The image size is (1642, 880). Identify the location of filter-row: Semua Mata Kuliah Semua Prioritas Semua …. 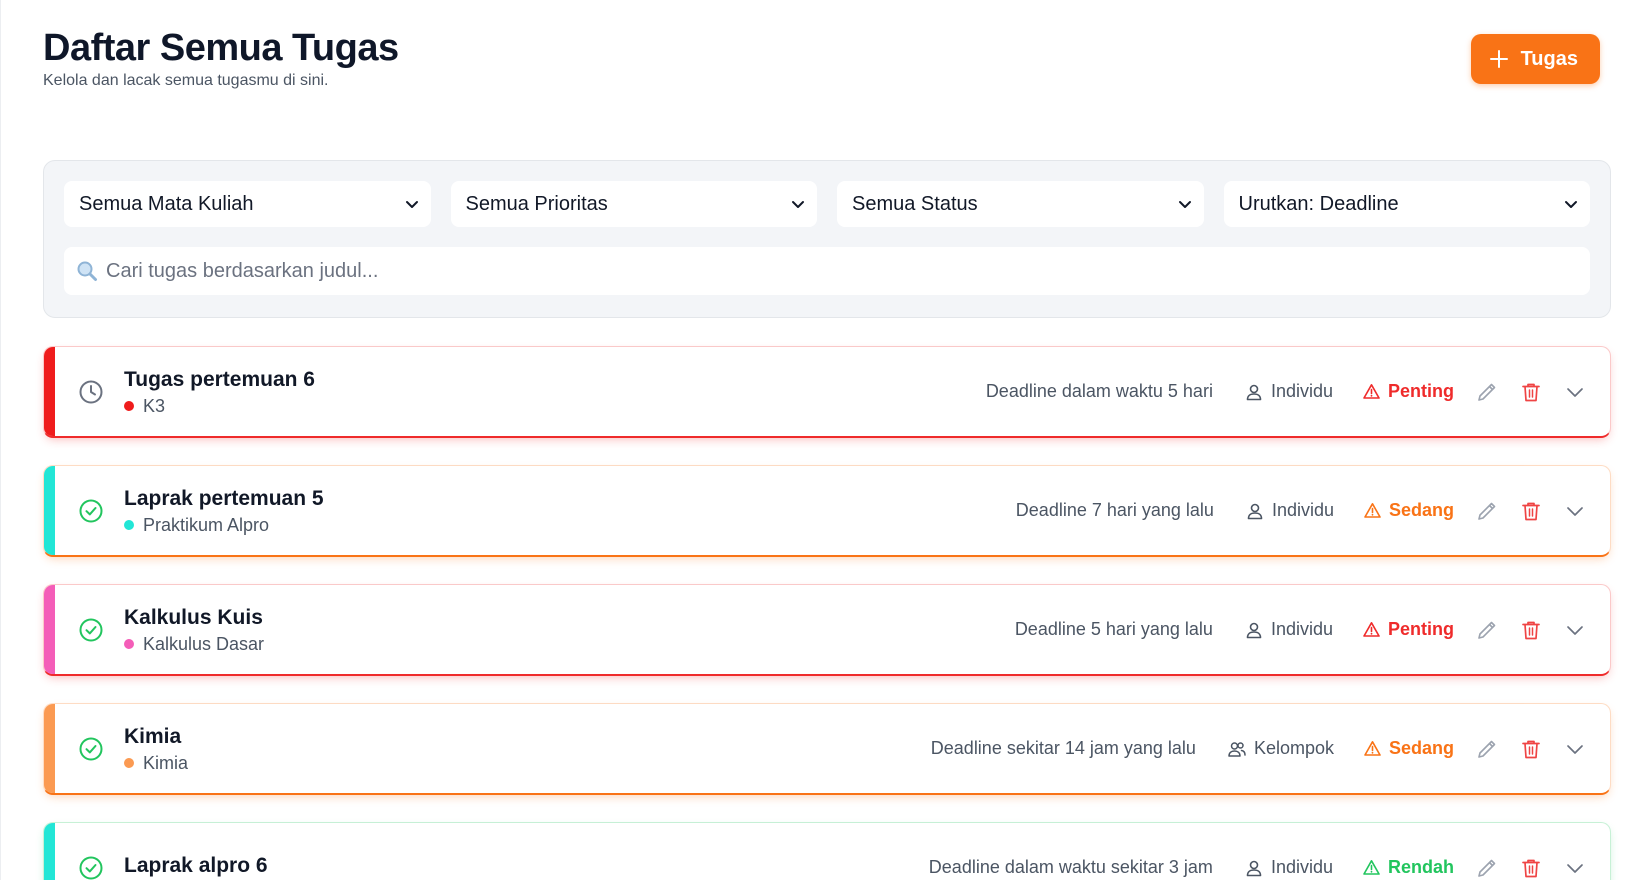
(827, 204).